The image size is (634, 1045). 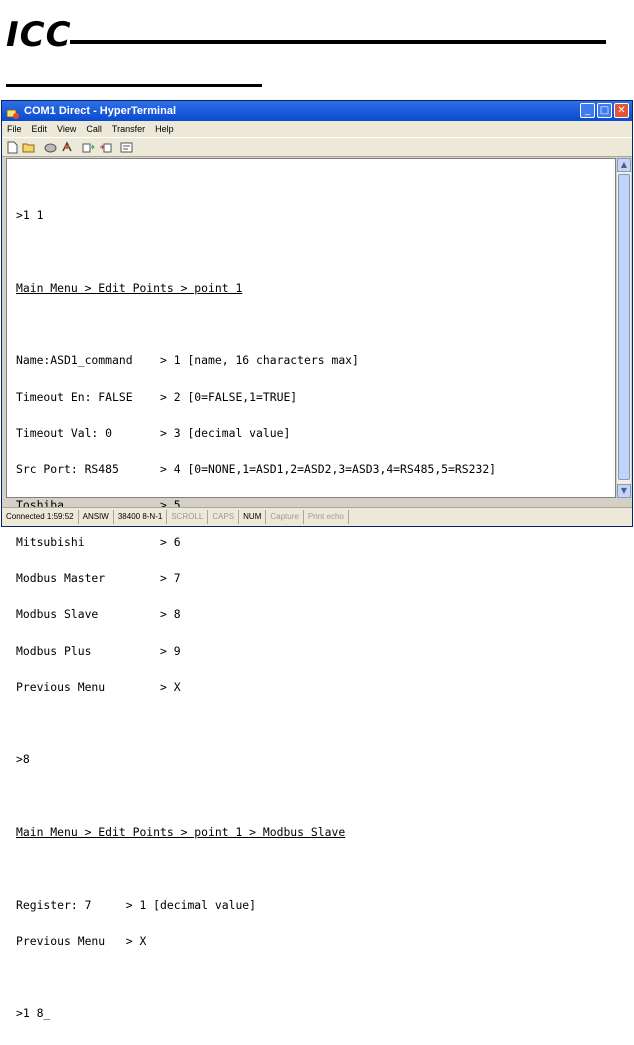 I want to click on hyperterminal-icon, so click(x=13, y=112).